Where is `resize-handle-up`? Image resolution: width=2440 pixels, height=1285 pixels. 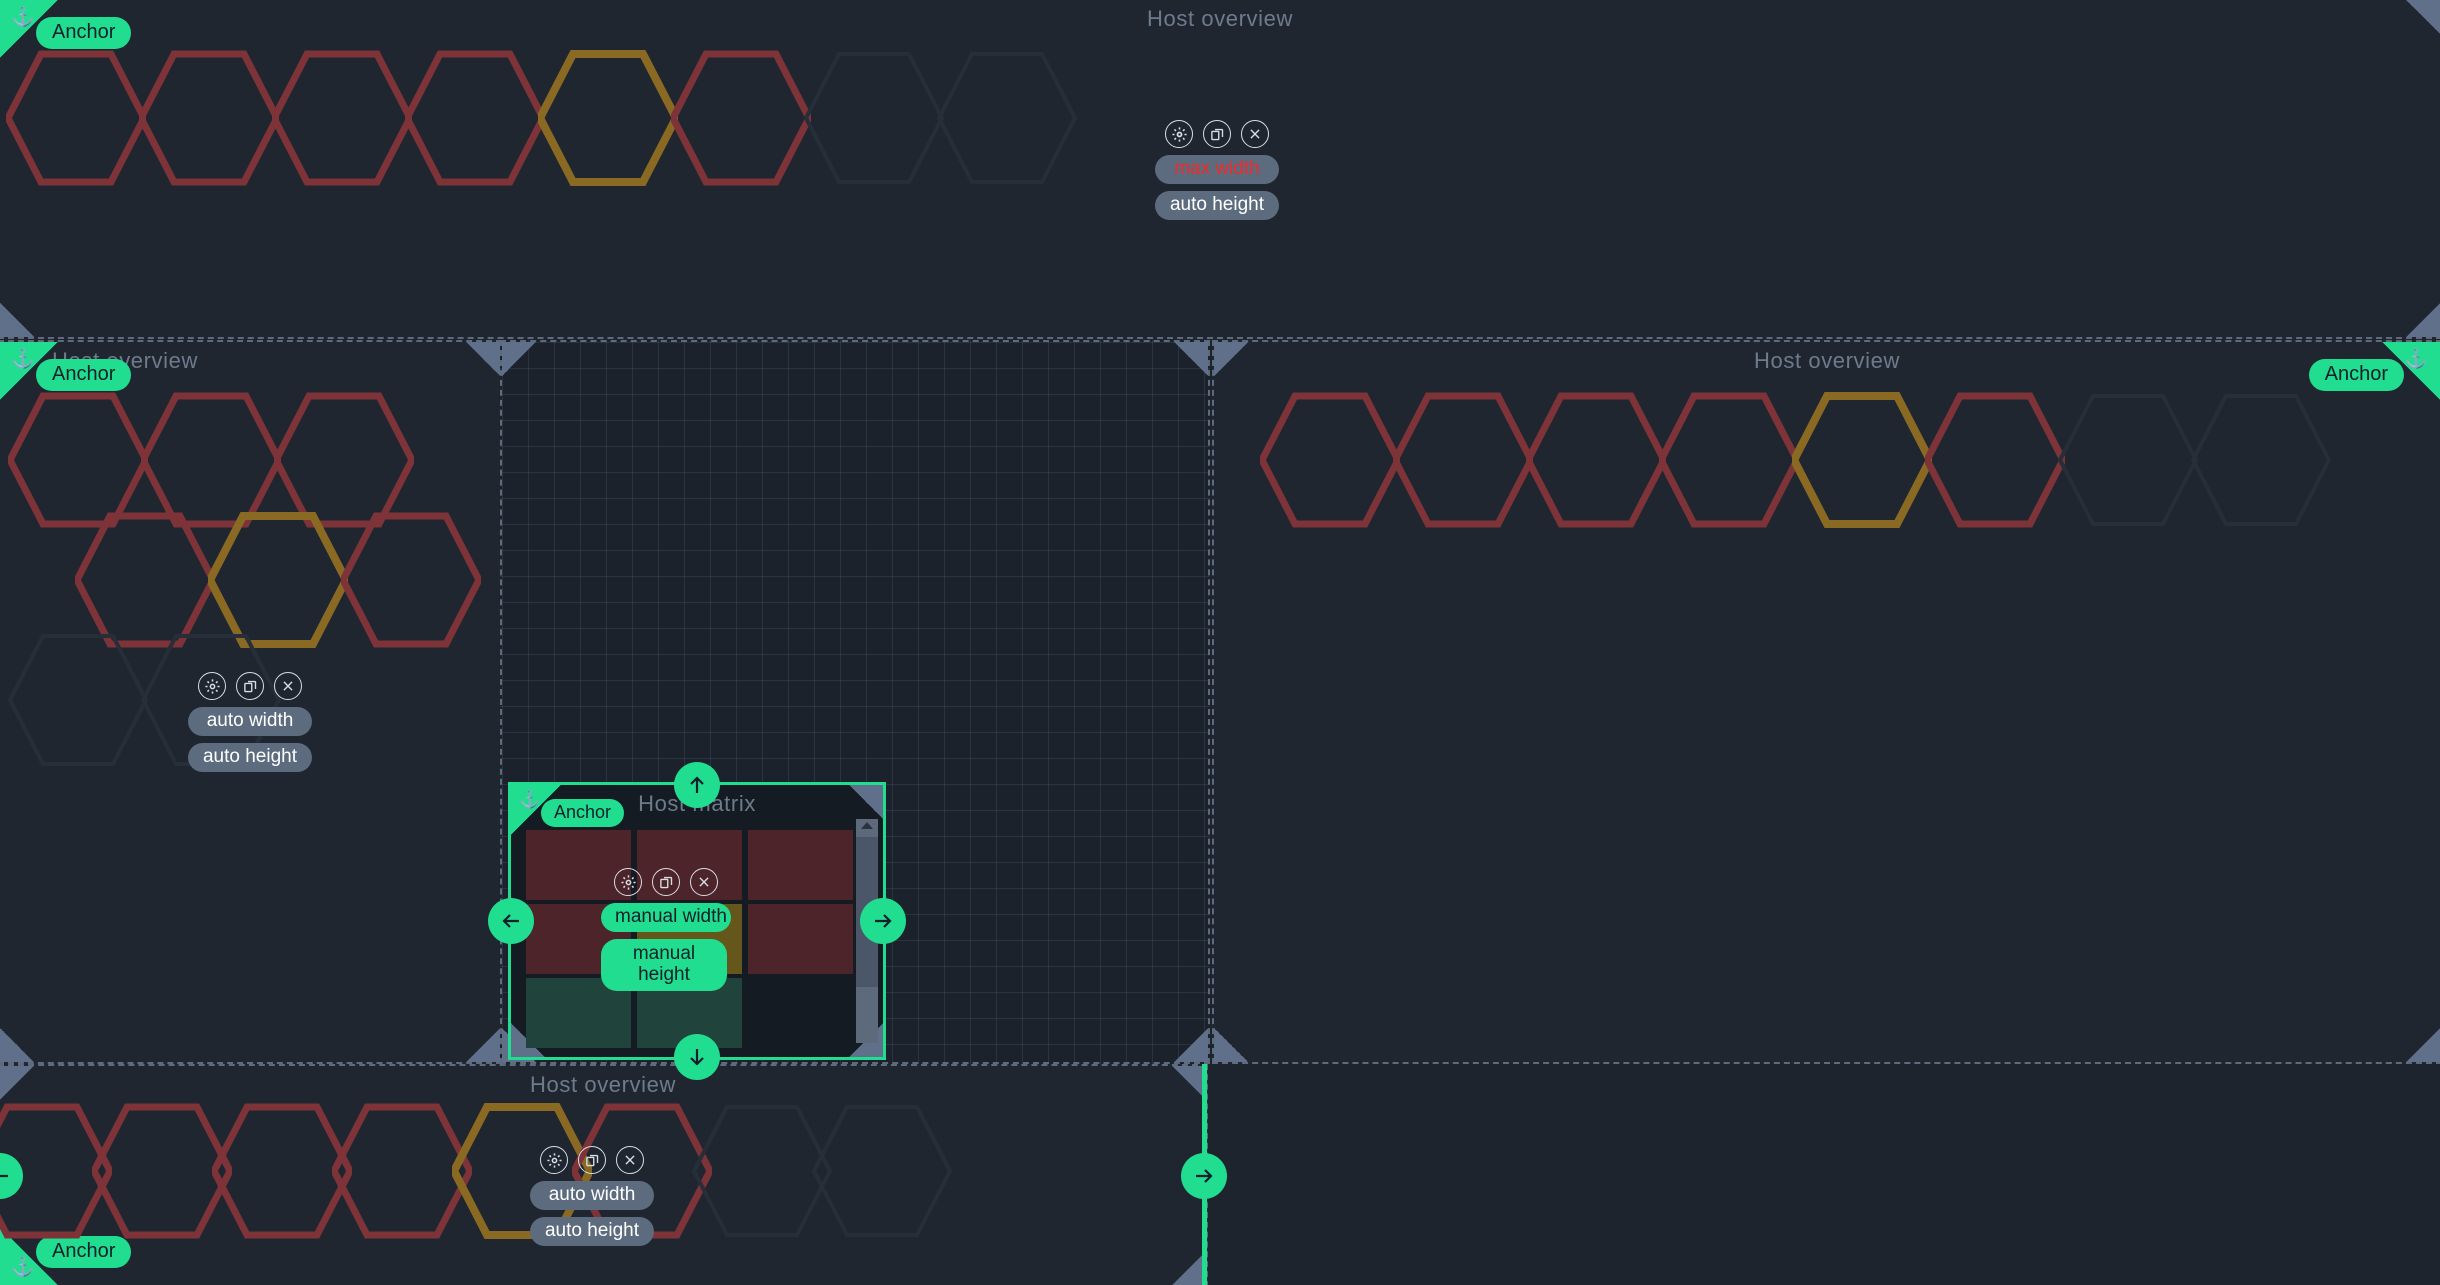
resize-handle-up is located at coordinates (697, 785).